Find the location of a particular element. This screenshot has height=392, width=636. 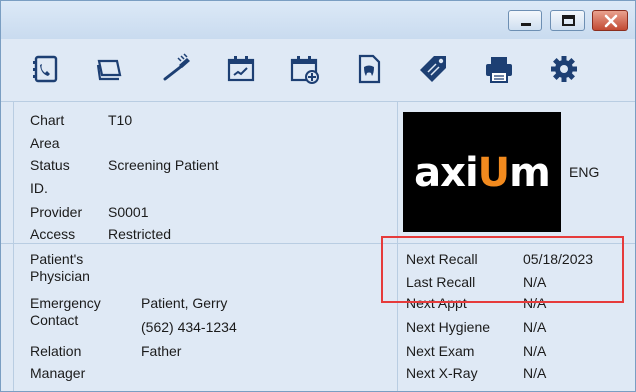

toothbrush-icon is located at coordinates (176, 67).